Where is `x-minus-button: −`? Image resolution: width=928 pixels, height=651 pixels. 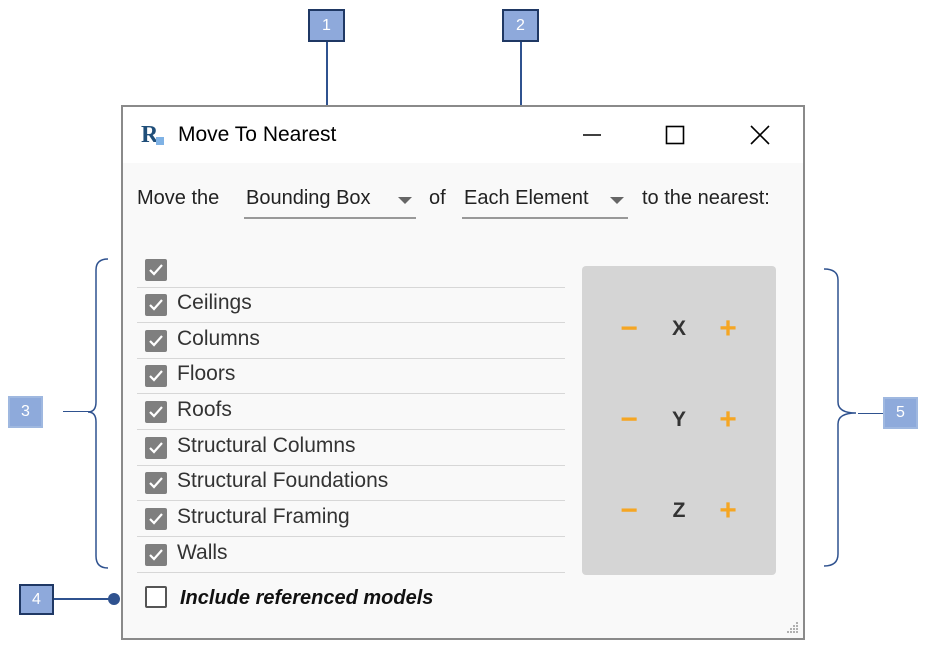
x-minus-button: − is located at coordinates (629, 329).